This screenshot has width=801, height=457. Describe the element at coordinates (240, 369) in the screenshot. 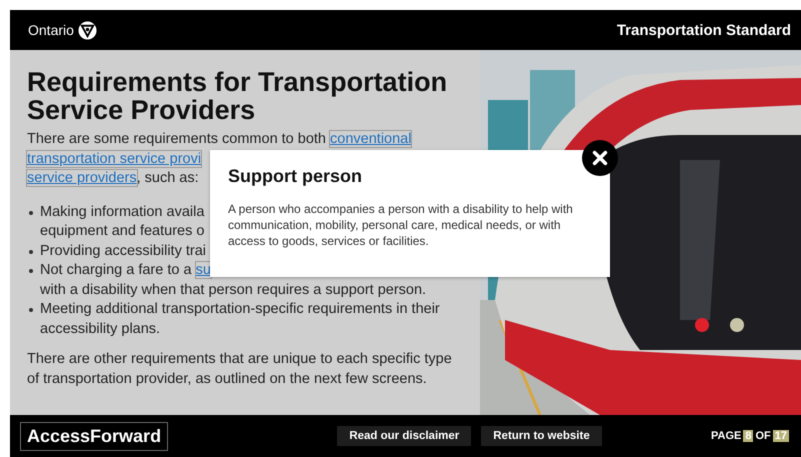

I see `closing-paragraph: There are other requirements that are unique to each specific type of transportation provider, as outlined on the next few screens.` at that location.